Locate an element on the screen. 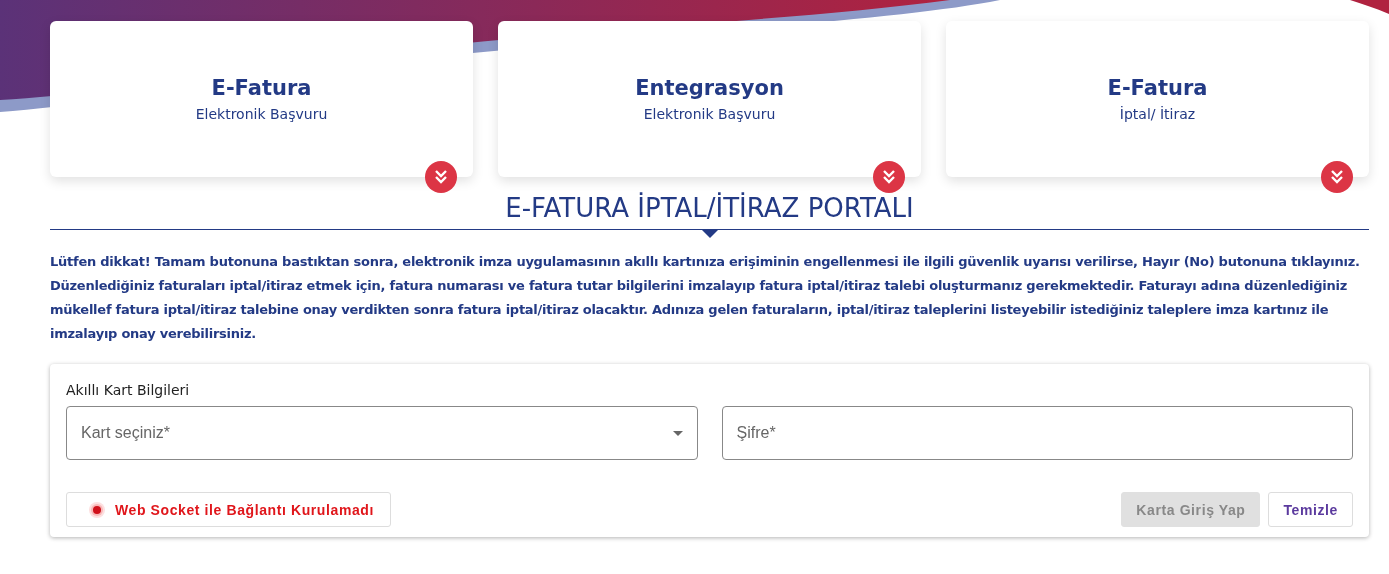 The width and height of the screenshot is (1389, 574). notice-text: Lütfen dikkat! Tamam butonuna bastıktan sonra, elektronik imza uygulamasının akıllı kartınıza erişiminin engellenmesi ile ilgili güvenlik uyarısı verilirse, Hayır (No) butonuna tıklayınız. Düzenlediğiniz faturaları iptal/itiraz etmek için, fatura numarası ve fatura tutar bilgilerini imzalayıp fatura iptal/itiraz talebi oluşturmanız gerekmektedir. Faturayı adına düzenlediğiniz mükellef fatura iptal/itiraz talebine onay verdikten sonra fatura iptal/itiraz olacaktır. Adınıza gelen faturaların, iptal/itiraz taleplerini listeyebilir istediğiniz taleplere imza kartınız ile imzalayıp onay verebilirsiniz. is located at coordinates (705, 298).